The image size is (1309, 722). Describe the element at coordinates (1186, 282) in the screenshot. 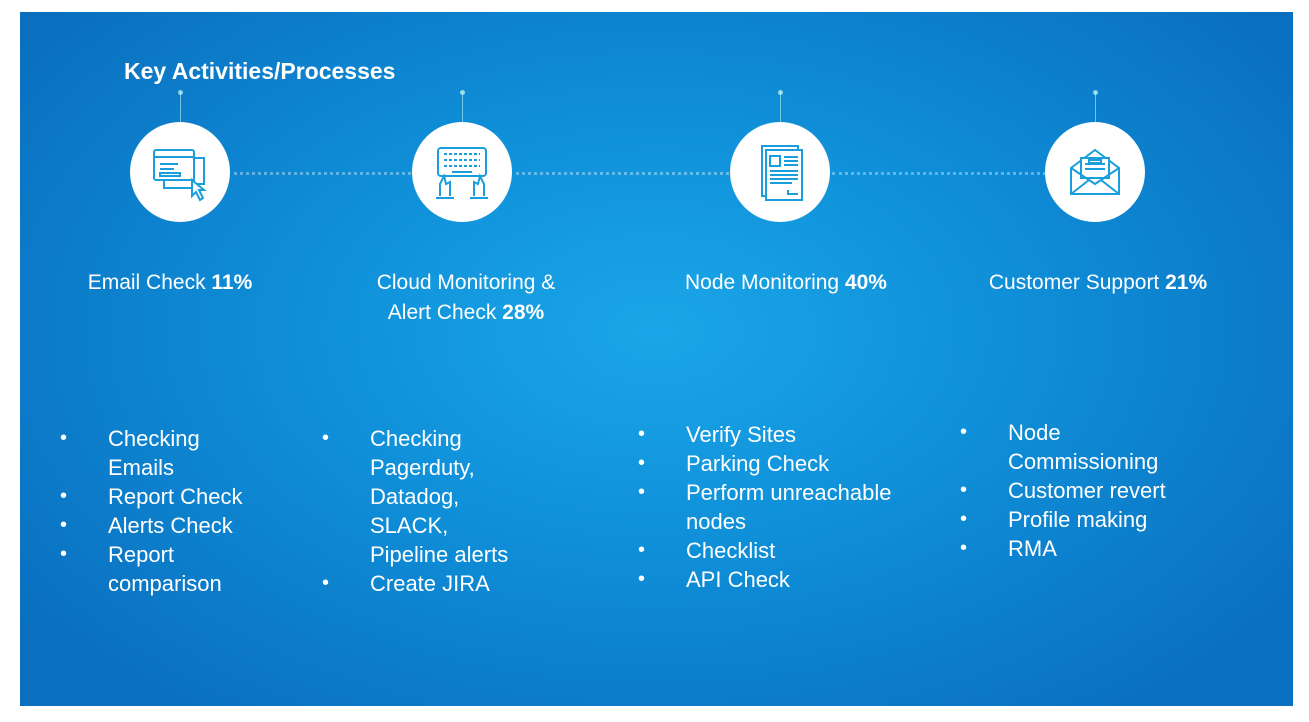

I see `customer-support-percent: 21%` at that location.